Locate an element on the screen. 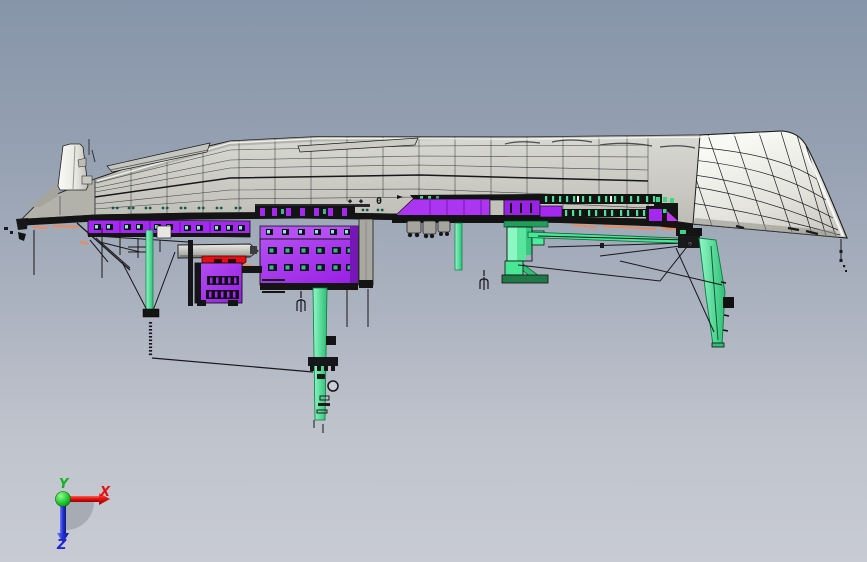  origin-ball is located at coordinates (63, 499).